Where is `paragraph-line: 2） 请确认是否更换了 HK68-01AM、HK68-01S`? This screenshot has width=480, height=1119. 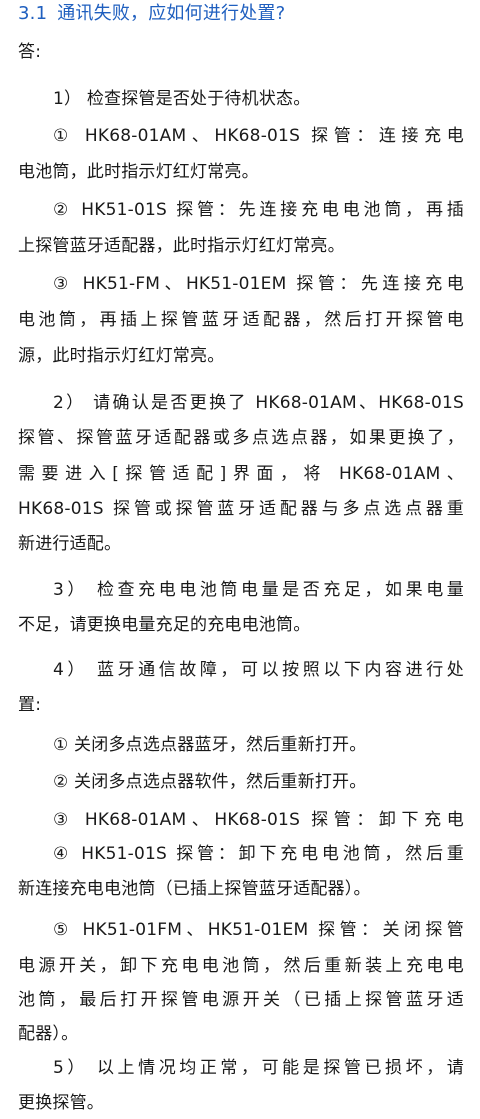
paragraph-line: 2） 请确认是否更换了 HK68-01AM、HK68-01S is located at coordinates (258, 403).